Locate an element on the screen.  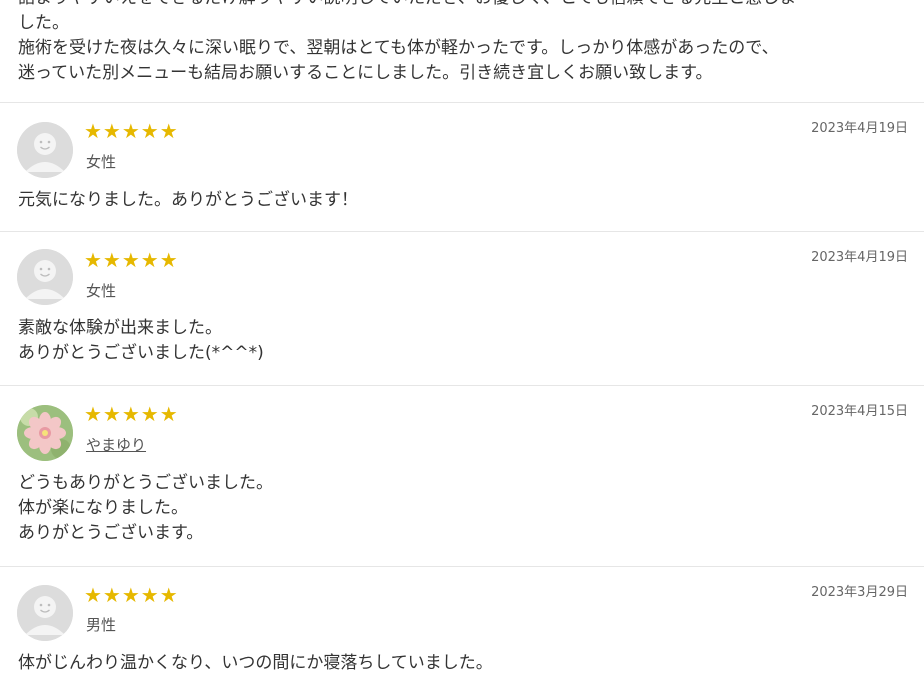
review-body: 元気になりました。ありがとうございます！ is located at coordinates (188, 200).